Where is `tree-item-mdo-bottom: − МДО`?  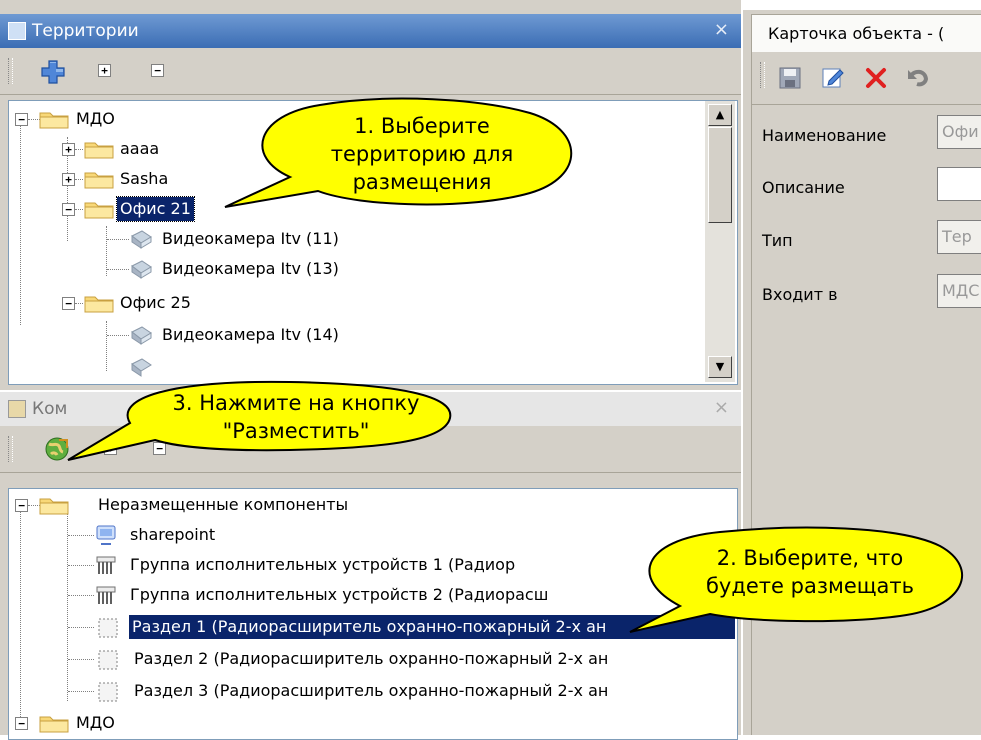 tree-item-mdo-bottom: − МДО is located at coordinates (369, 723).